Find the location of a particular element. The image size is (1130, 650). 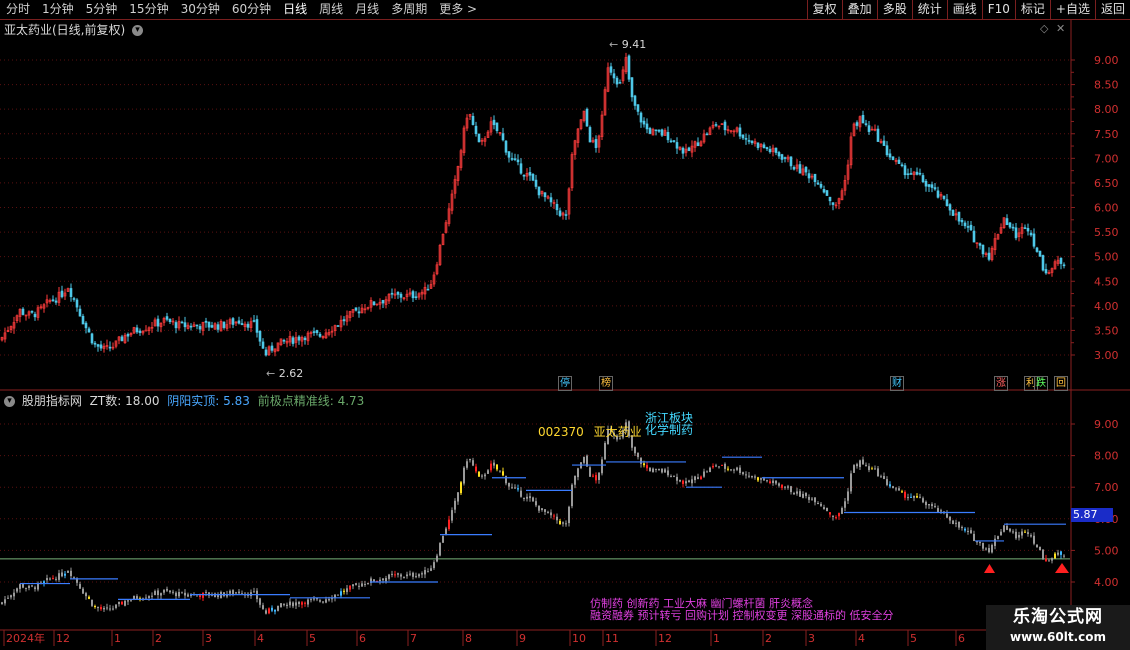

event-marker: 榜 is located at coordinates (606, 383).